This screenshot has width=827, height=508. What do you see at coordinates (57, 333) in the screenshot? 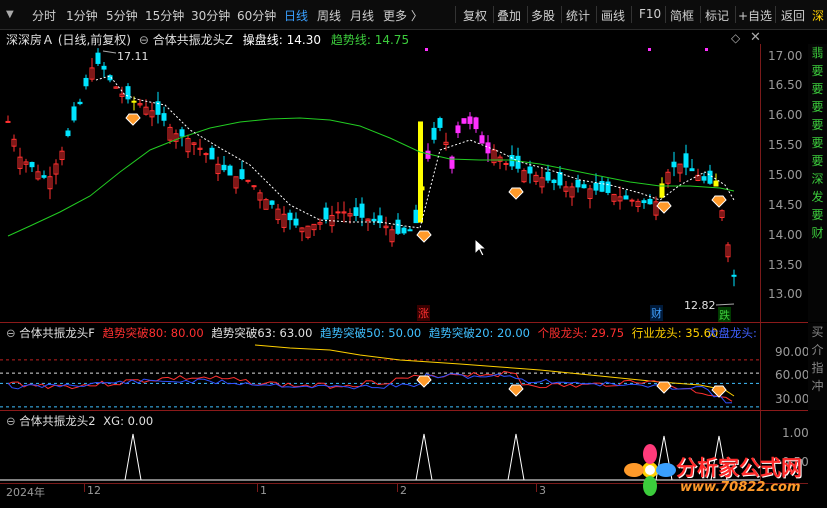
I see `sub1-title: 合体共振龙头F` at bounding box center [57, 333].